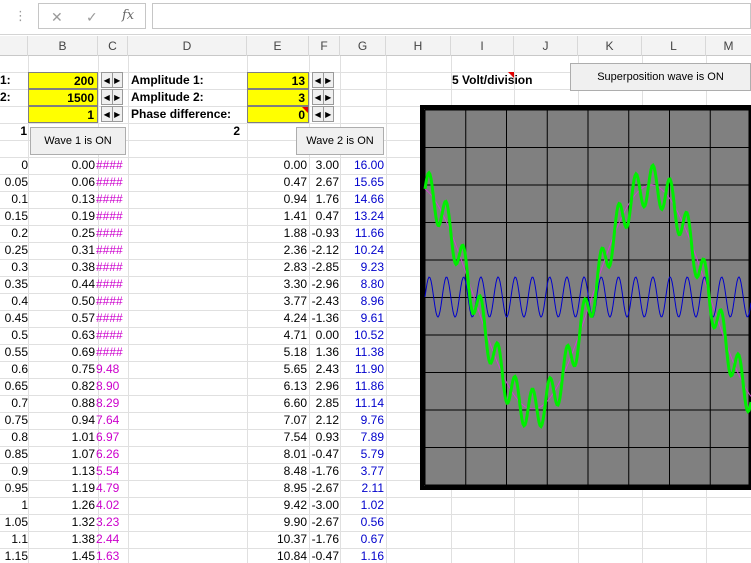 This screenshot has width=751, height=563. Describe the element at coordinates (14, 318) in the screenshot. I see `table-cell: 0.45` at that location.